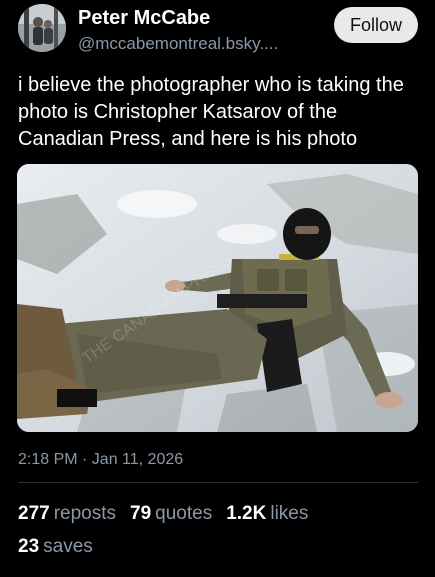 This screenshot has width=435, height=577. I want to click on saves-stat: 23 saves, so click(55, 546).